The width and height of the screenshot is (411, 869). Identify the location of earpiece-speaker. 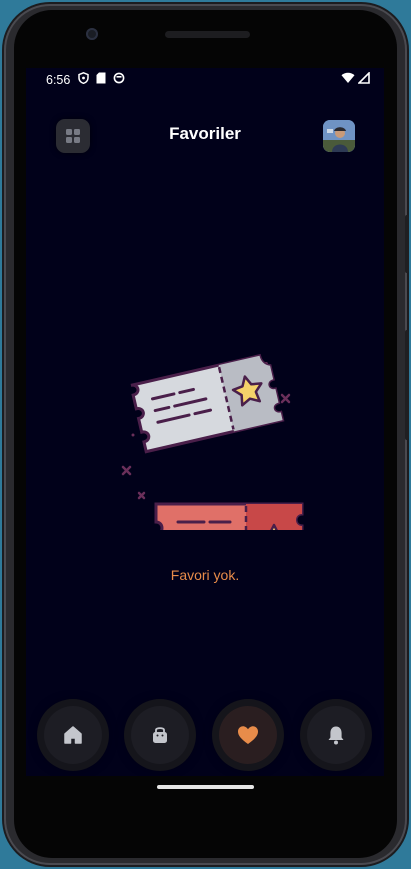
(207, 34).